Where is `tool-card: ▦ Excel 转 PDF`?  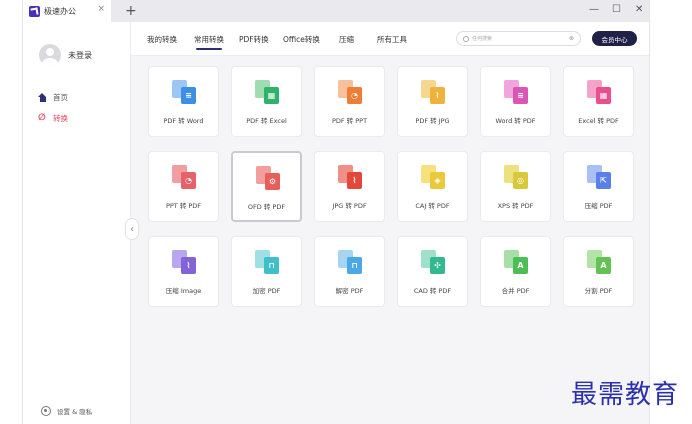
tool-card: ▦ Excel 转 PDF is located at coordinates (598, 101).